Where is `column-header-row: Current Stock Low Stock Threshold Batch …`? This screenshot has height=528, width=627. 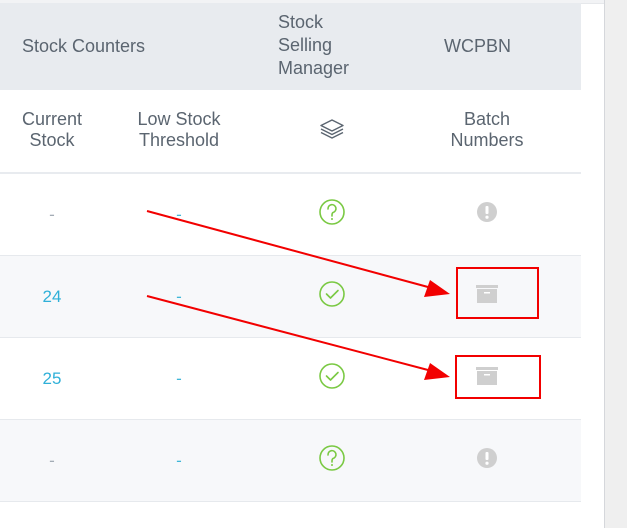 column-header-row: Current Stock Low Stock Threshold Batch … is located at coordinates (290, 132).